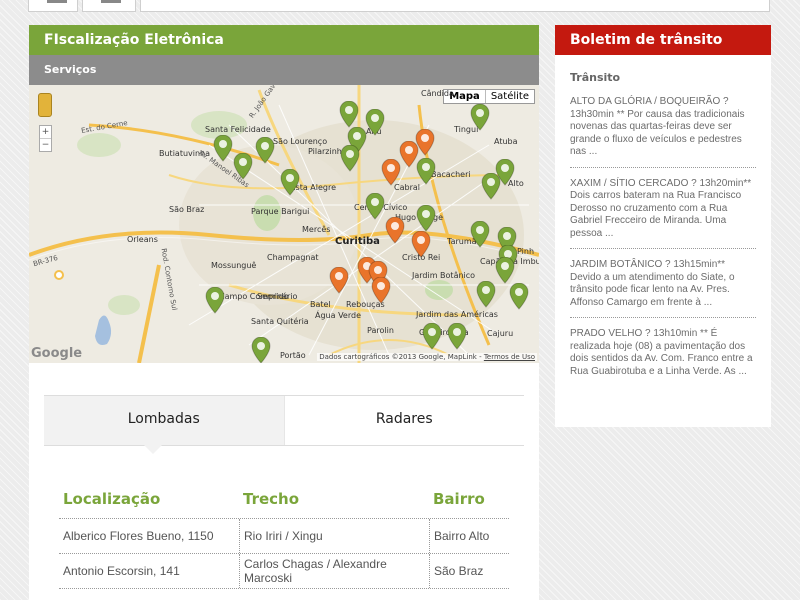 This screenshot has height=600, width=800. I want to click on zoom-control: + −, so click(45, 138).